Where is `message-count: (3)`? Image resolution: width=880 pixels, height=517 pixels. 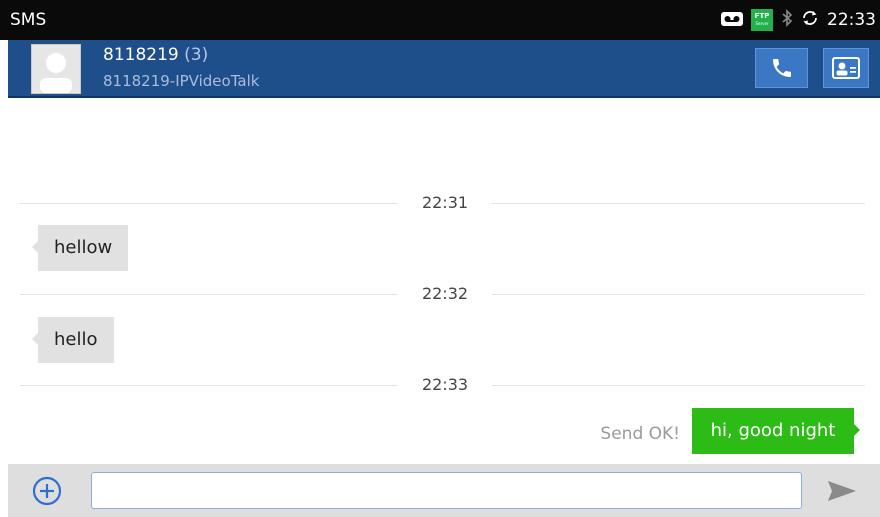 message-count: (3) is located at coordinates (196, 55).